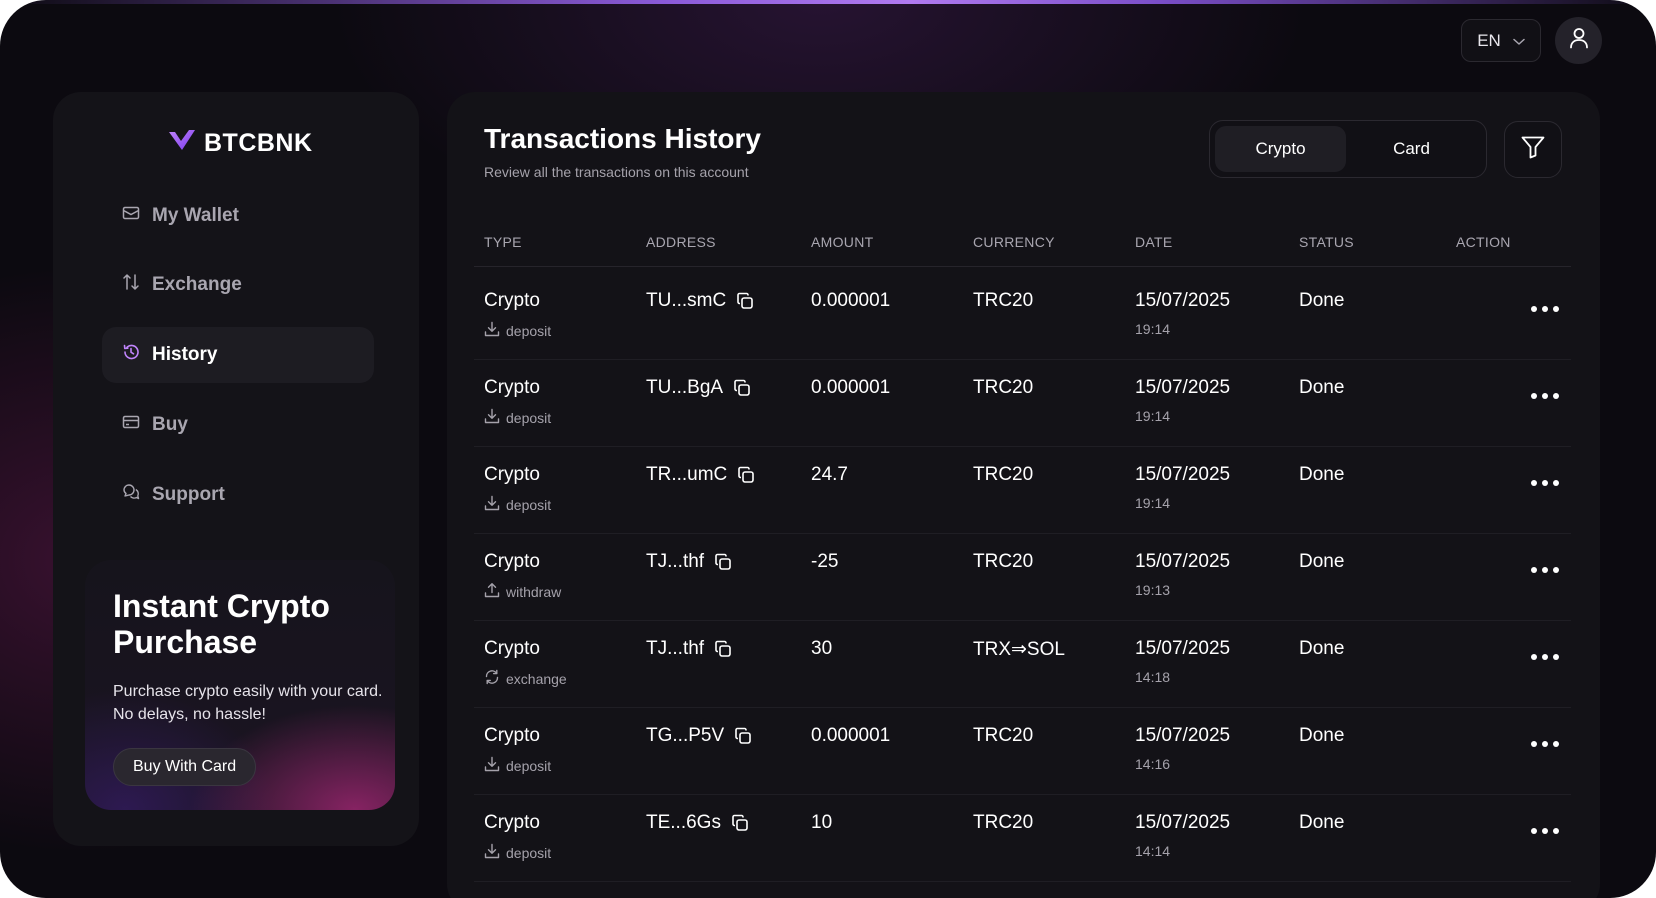 This screenshot has width=1656, height=898. I want to click on kind-label: withdraw, so click(534, 591).